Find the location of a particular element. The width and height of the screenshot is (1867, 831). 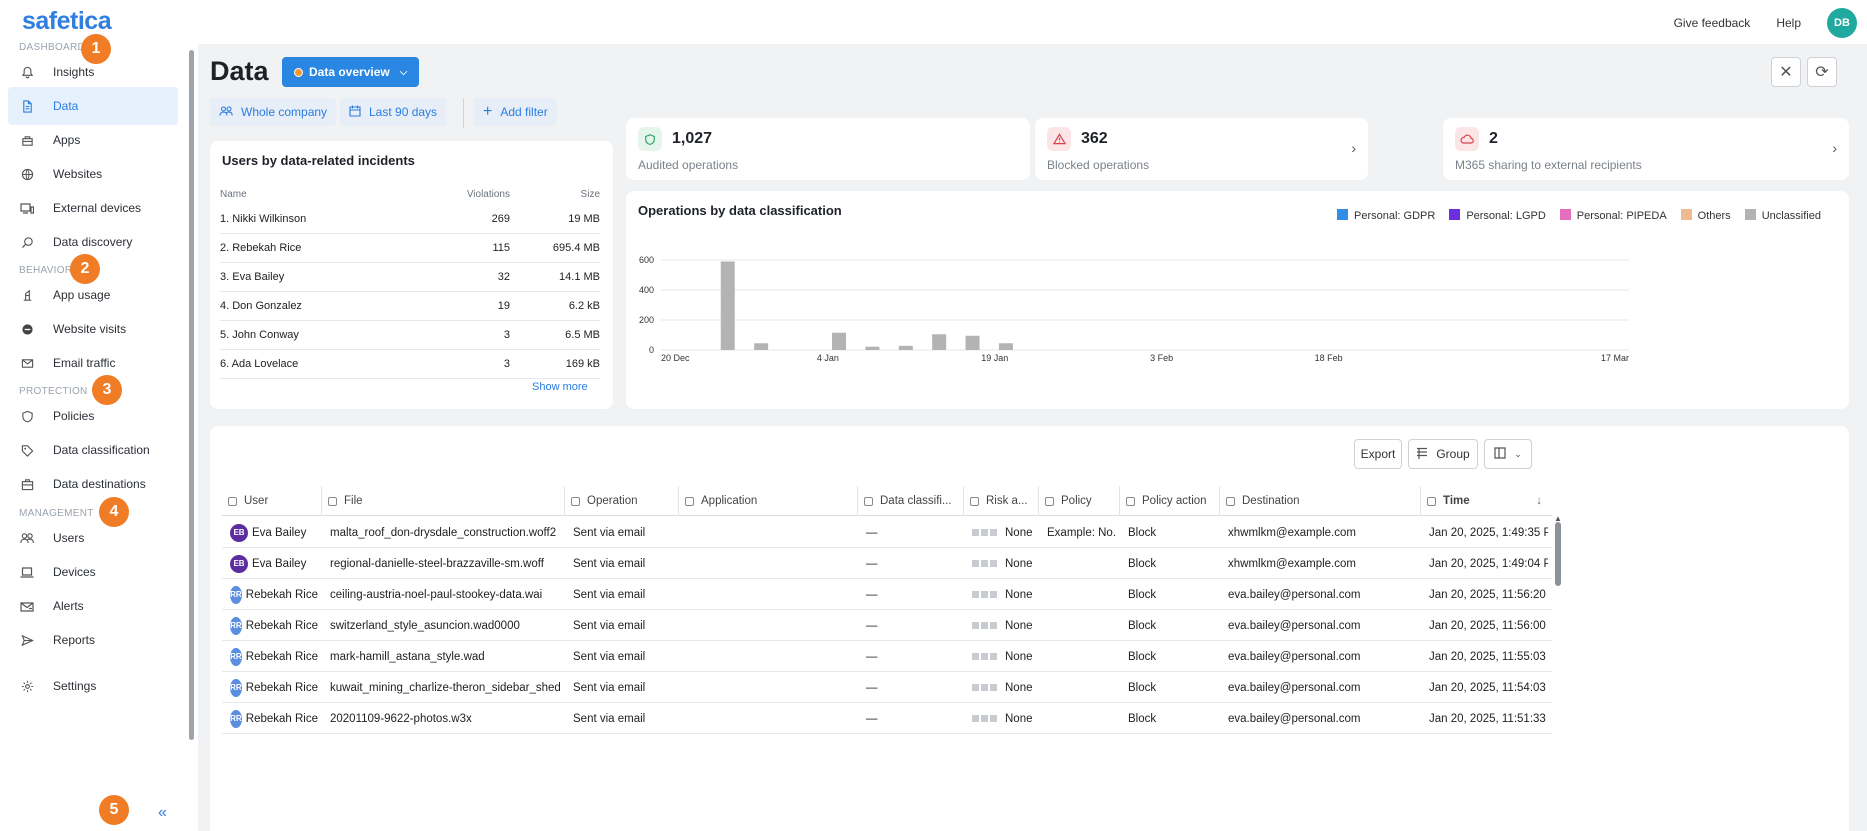

sidebar-item-email-traffic: Email traffic is located at coordinates (93, 363).